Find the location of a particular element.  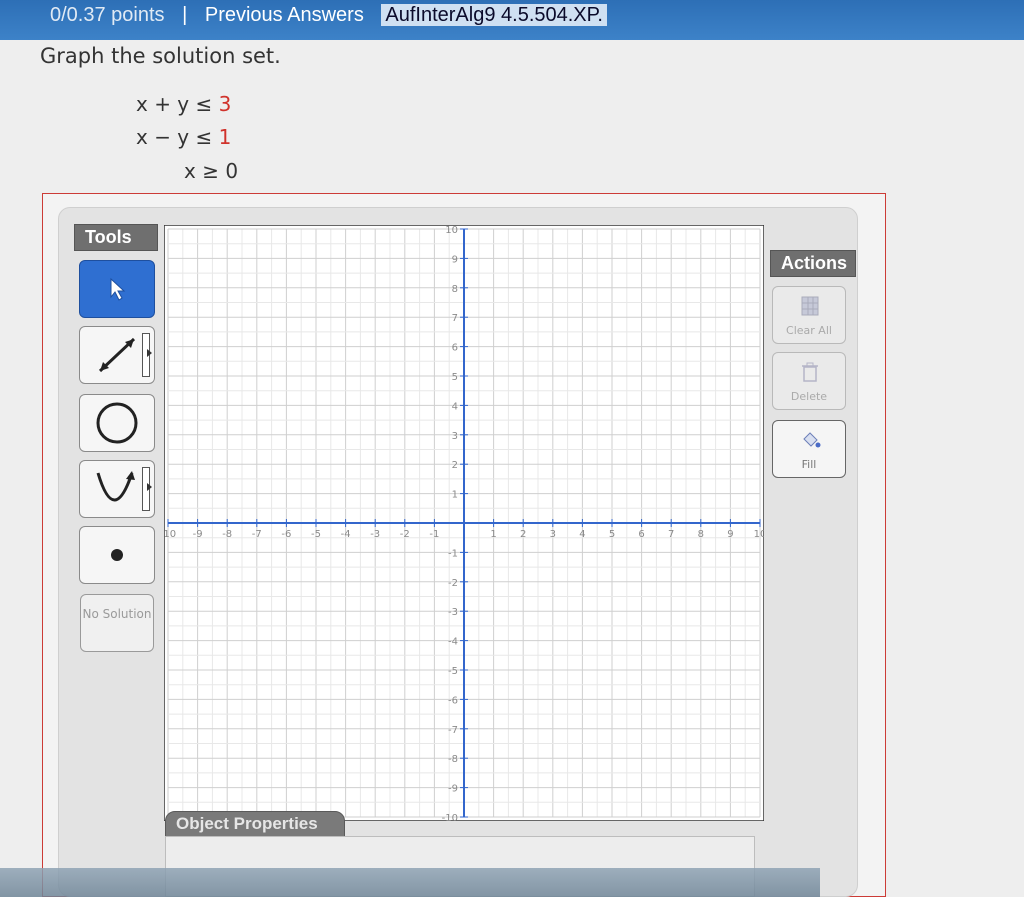

x-tick-label: -8 is located at coordinates (227, 534).